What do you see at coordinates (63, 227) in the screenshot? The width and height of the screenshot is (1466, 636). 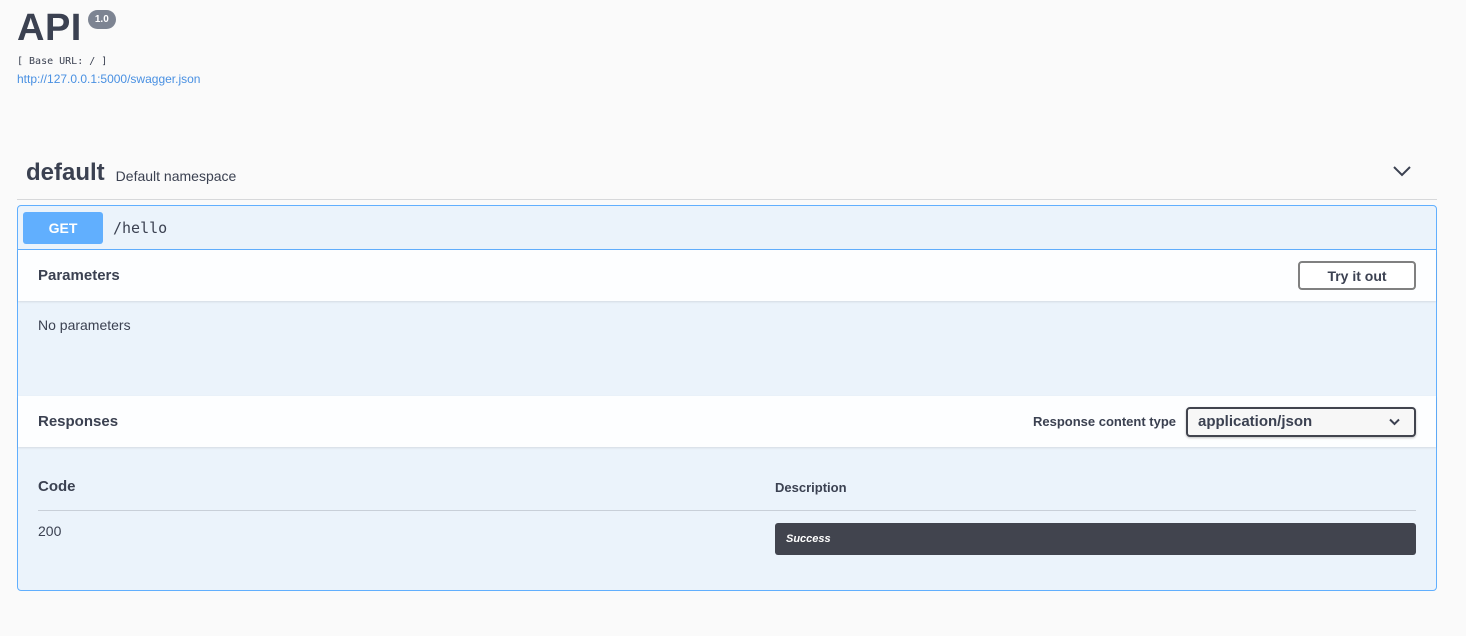 I see `method-badge: GET` at bounding box center [63, 227].